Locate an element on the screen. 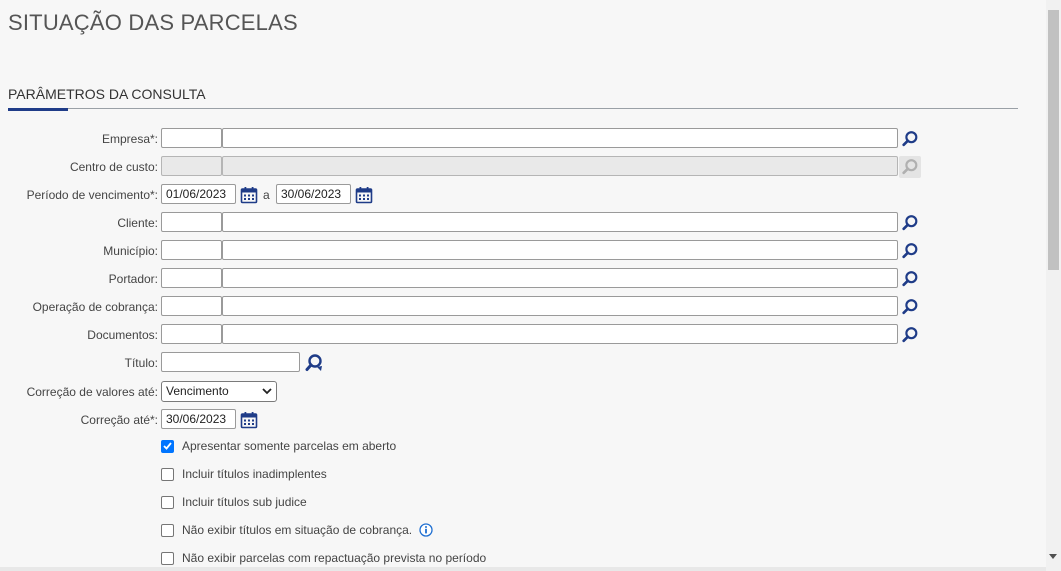 The width and height of the screenshot is (1061, 571). info-icon is located at coordinates (426, 530).